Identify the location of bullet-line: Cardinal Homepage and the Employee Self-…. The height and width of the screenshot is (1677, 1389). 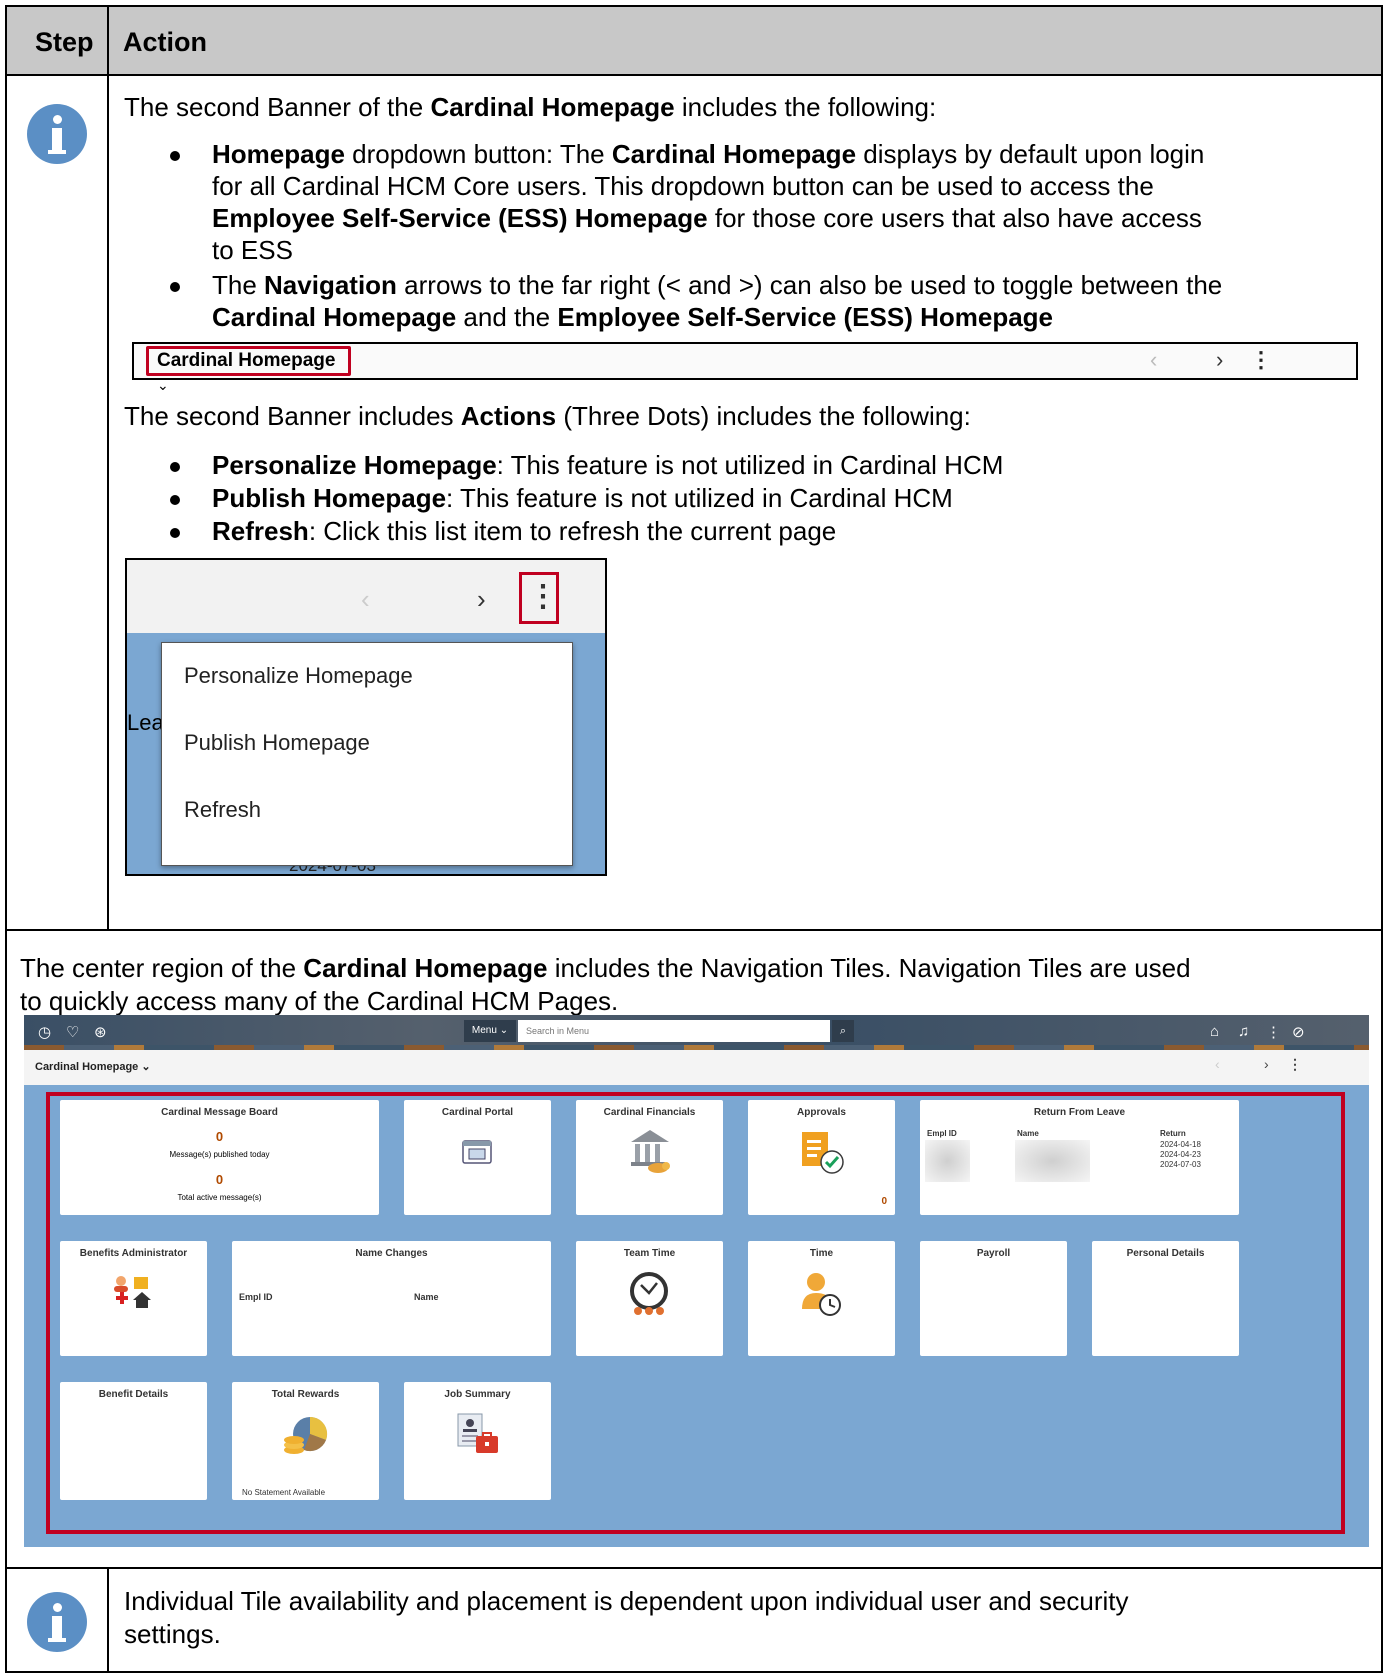
(632, 317).